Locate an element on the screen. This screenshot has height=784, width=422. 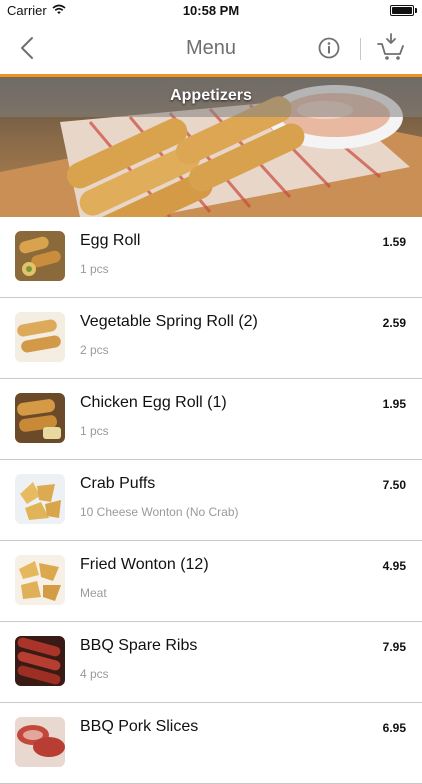
info-button is located at coordinates (329, 48).